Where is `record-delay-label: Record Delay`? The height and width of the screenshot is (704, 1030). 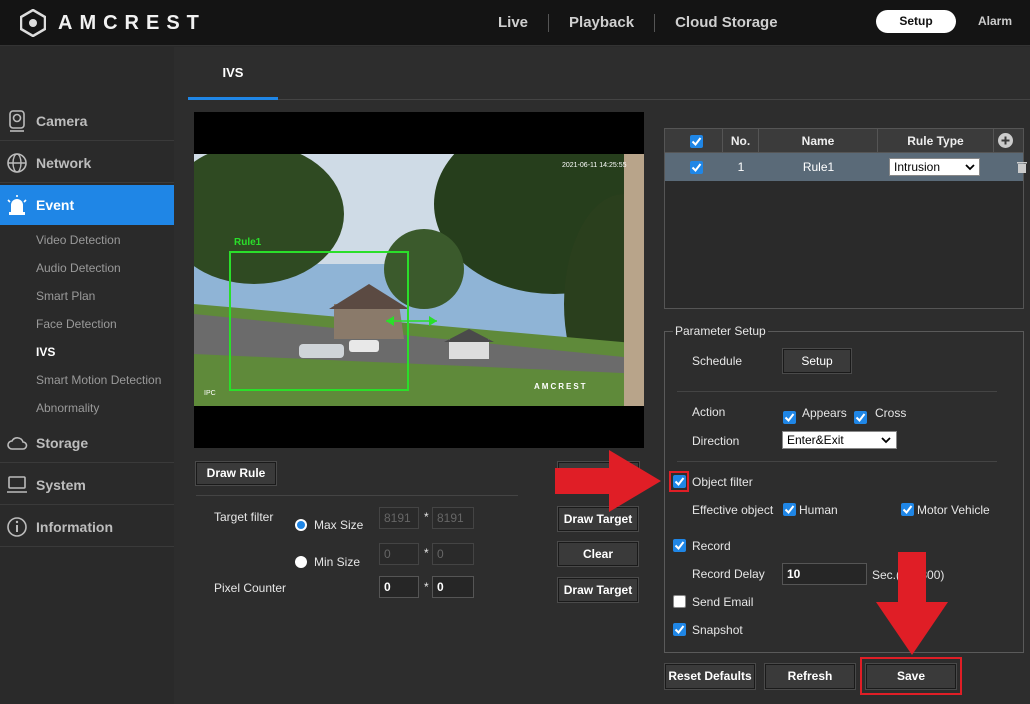
record-delay-label: Record Delay is located at coordinates (728, 574).